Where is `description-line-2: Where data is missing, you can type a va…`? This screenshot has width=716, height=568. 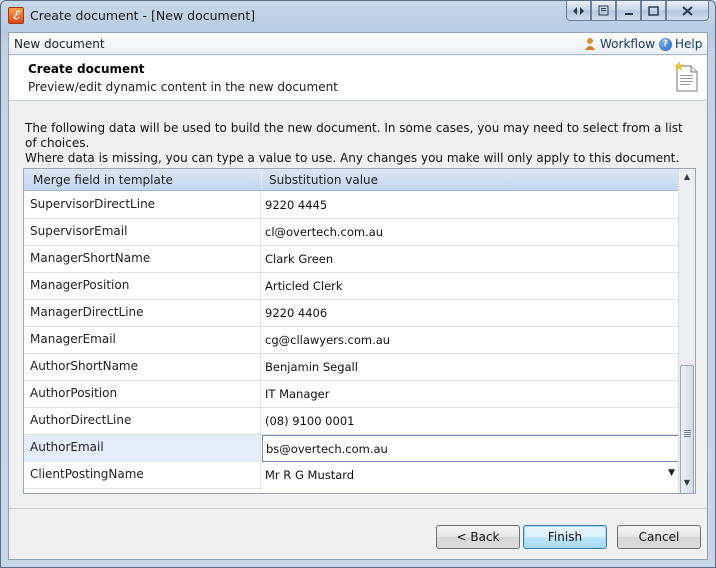 description-line-2: Where data is missing, you can type a va… is located at coordinates (352, 158).